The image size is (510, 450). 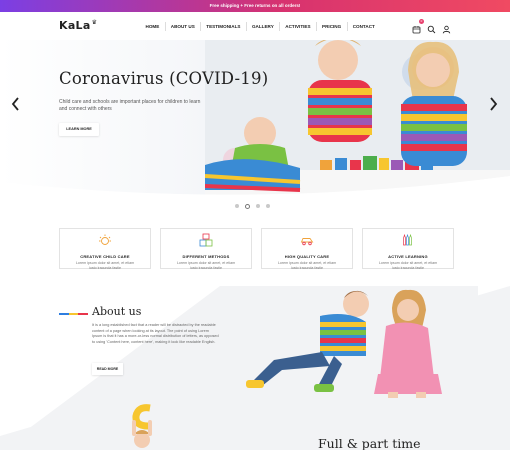 I want to click on feature-title: DIFFERENT METHODS, so click(x=206, y=256).